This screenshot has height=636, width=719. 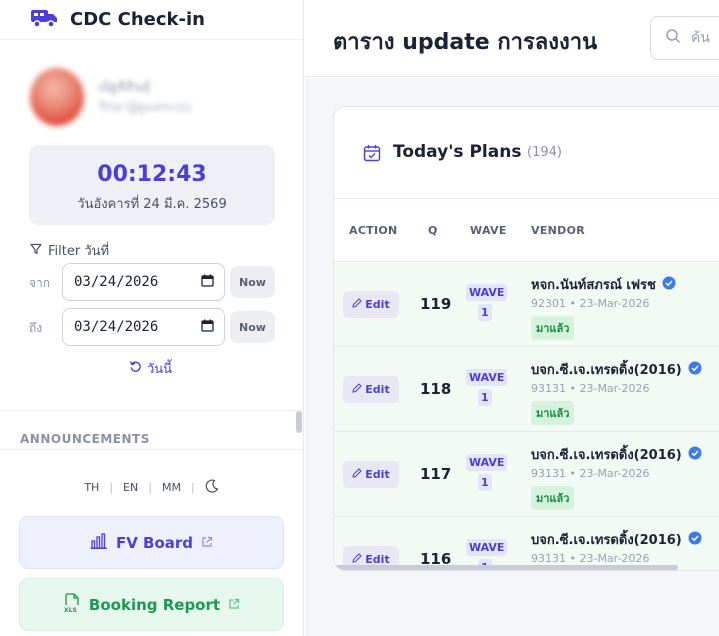 I want to click on vendor-meta: 92301 • 23-Mar-2026, so click(x=590, y=303).